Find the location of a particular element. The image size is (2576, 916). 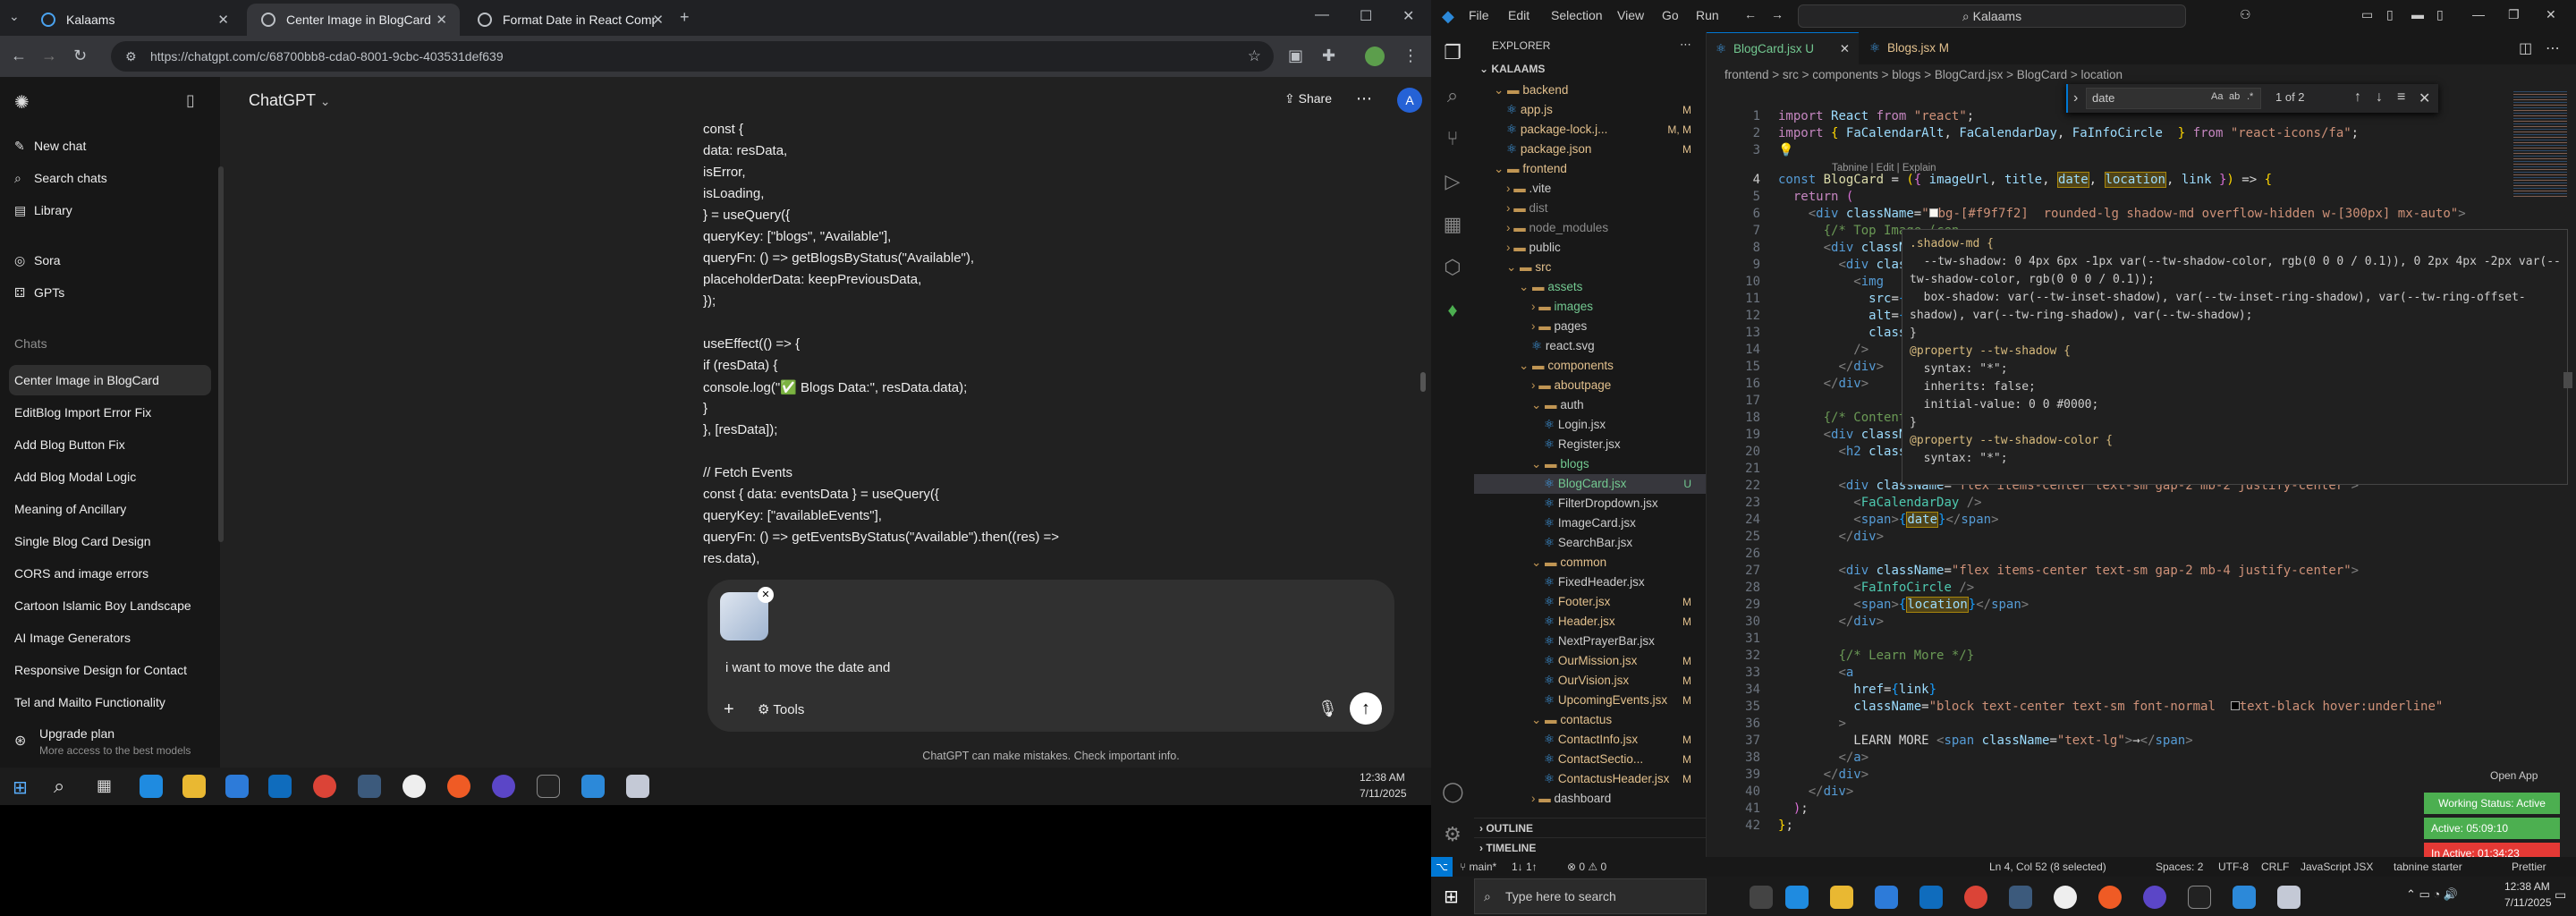

account-icon: ◯ is located at coordinates (1453, 791).